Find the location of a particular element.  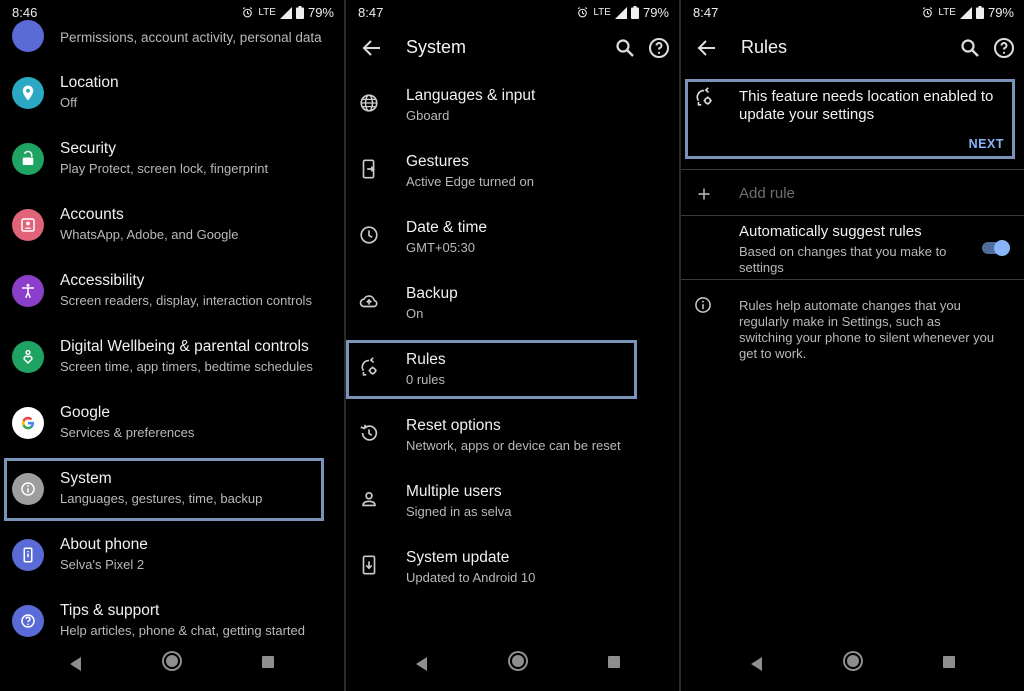

gestures-title: Gestures is located at coordinates (437, 161).